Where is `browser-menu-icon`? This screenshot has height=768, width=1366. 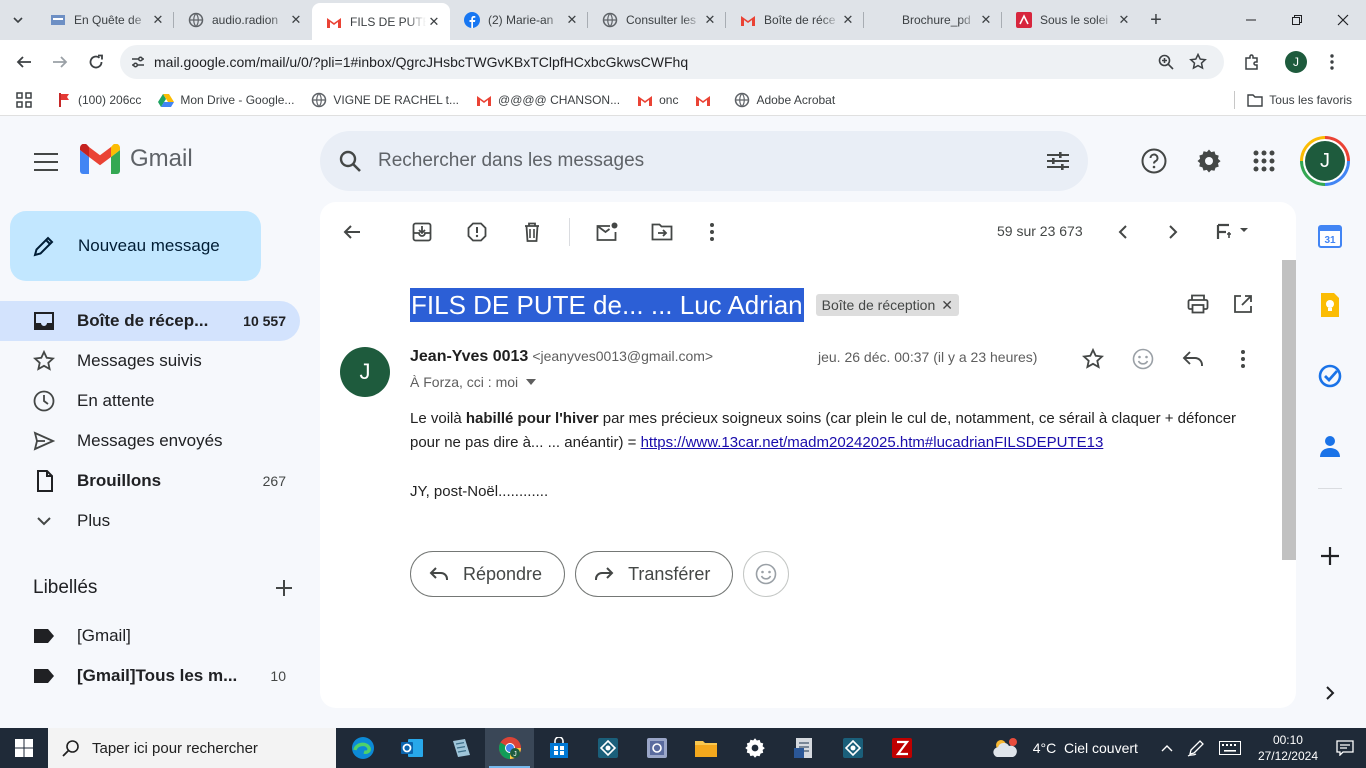
browser-menu-icon is located at coordinates (1332, 62).